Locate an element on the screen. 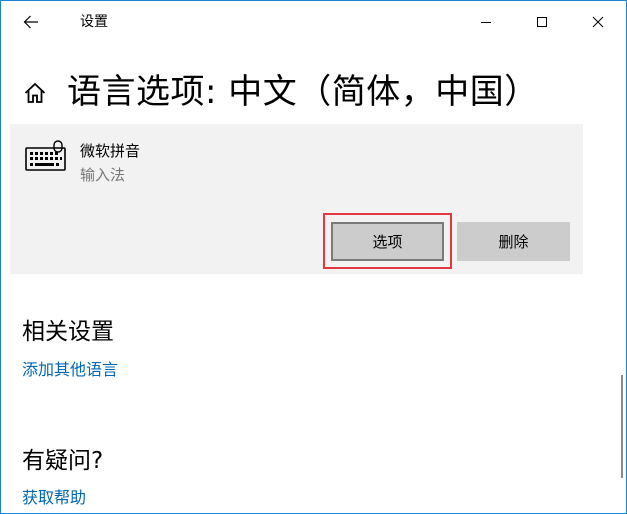  close-button is located at coordinates (597, 22).